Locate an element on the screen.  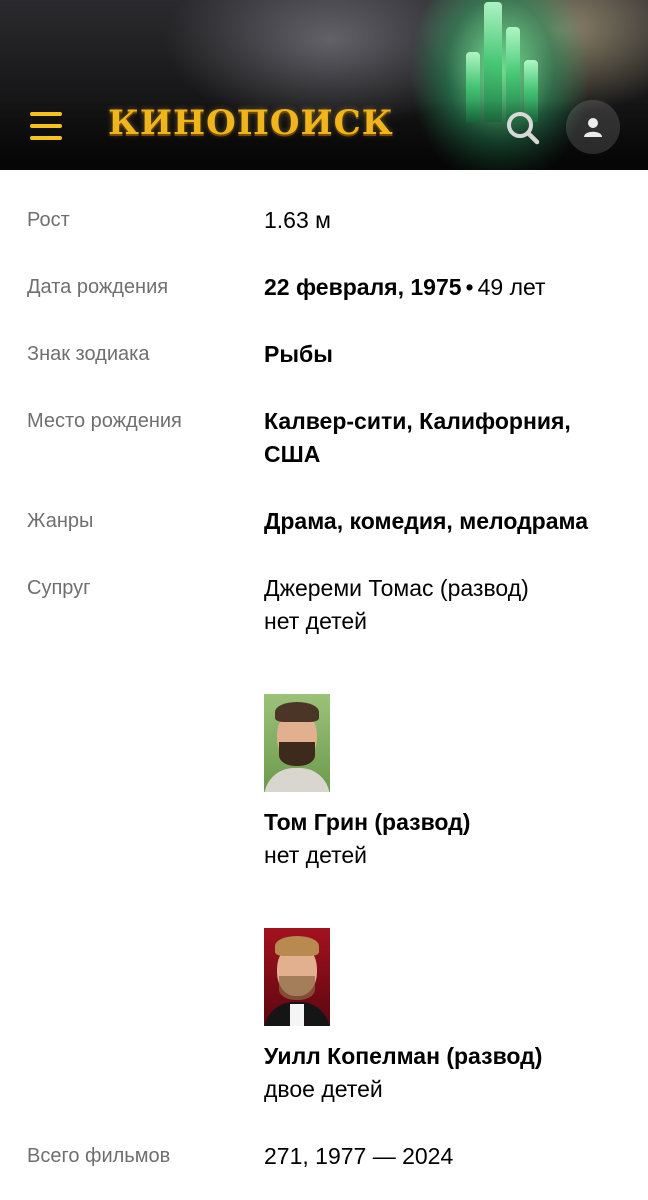
detail-row-zodiac: Знак зодиака Рыбы is located at coordinates (324, 337).